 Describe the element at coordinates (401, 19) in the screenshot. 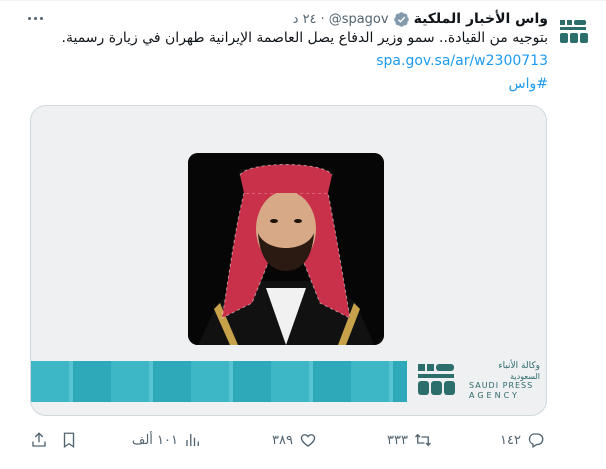

I see `verified-badge-icon` at that location.